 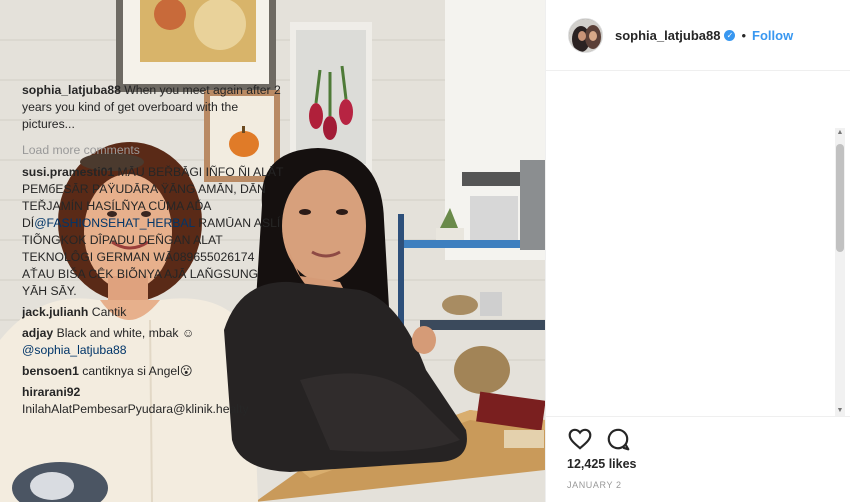 I want to click on comment-username: bensoen1, so click(x=50, y=371).